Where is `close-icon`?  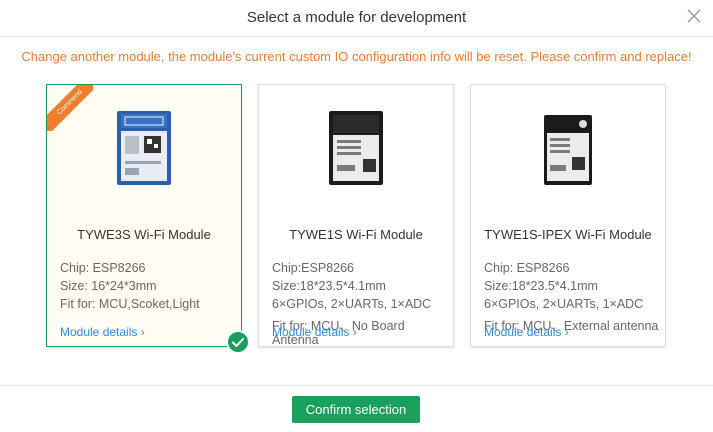
close-icon is located at coordinates (694, 16).